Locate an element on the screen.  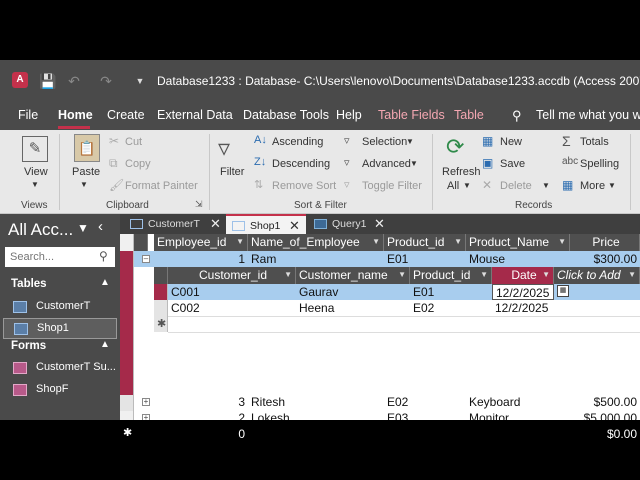
cell-name: Ram is located at coordinates (316, 259).